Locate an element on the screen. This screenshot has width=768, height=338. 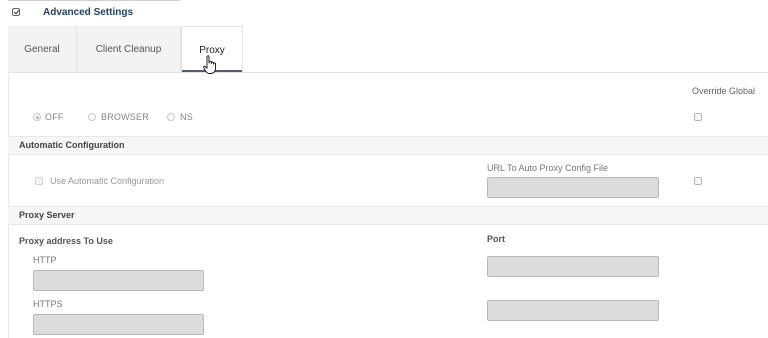
proxy-server-header is located at coordinates (388, 215).